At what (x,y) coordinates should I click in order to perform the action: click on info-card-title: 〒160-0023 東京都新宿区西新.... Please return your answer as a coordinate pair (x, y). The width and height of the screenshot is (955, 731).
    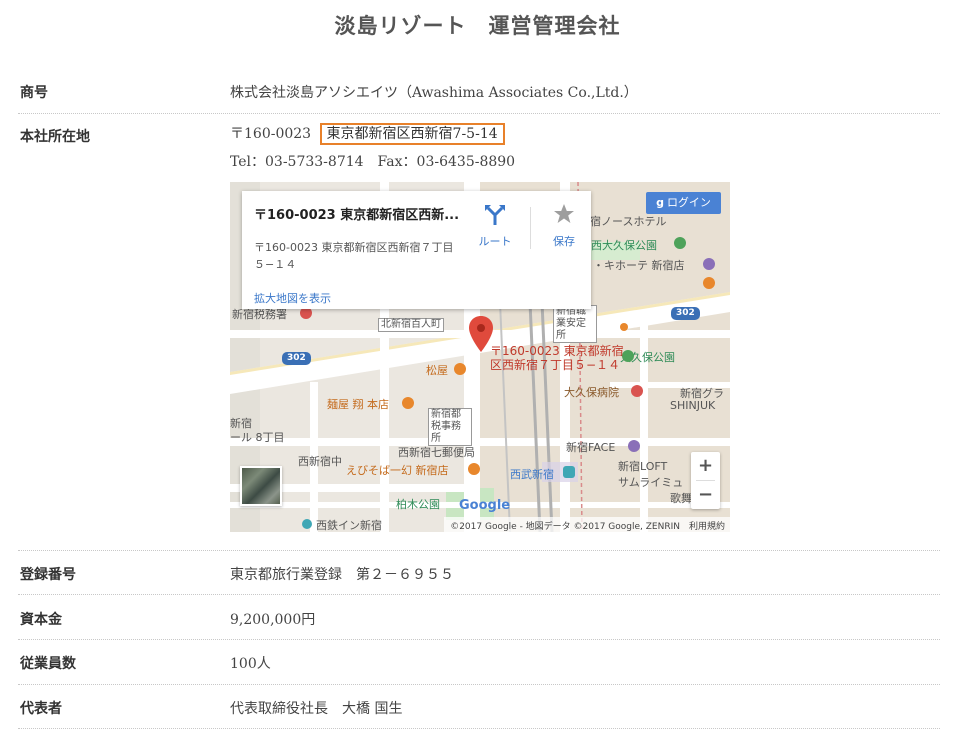
    Looking at the image, I should click on (357, 215).